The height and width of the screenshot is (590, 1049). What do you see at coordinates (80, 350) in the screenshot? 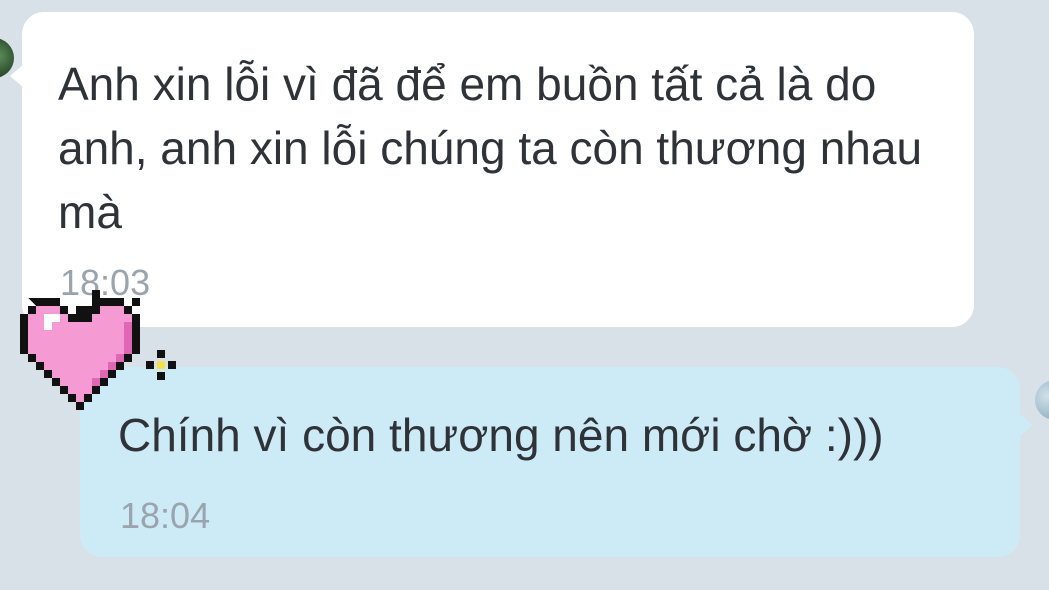
I see `pink-pixel-heart-icon` at bounding box center [80, 350].